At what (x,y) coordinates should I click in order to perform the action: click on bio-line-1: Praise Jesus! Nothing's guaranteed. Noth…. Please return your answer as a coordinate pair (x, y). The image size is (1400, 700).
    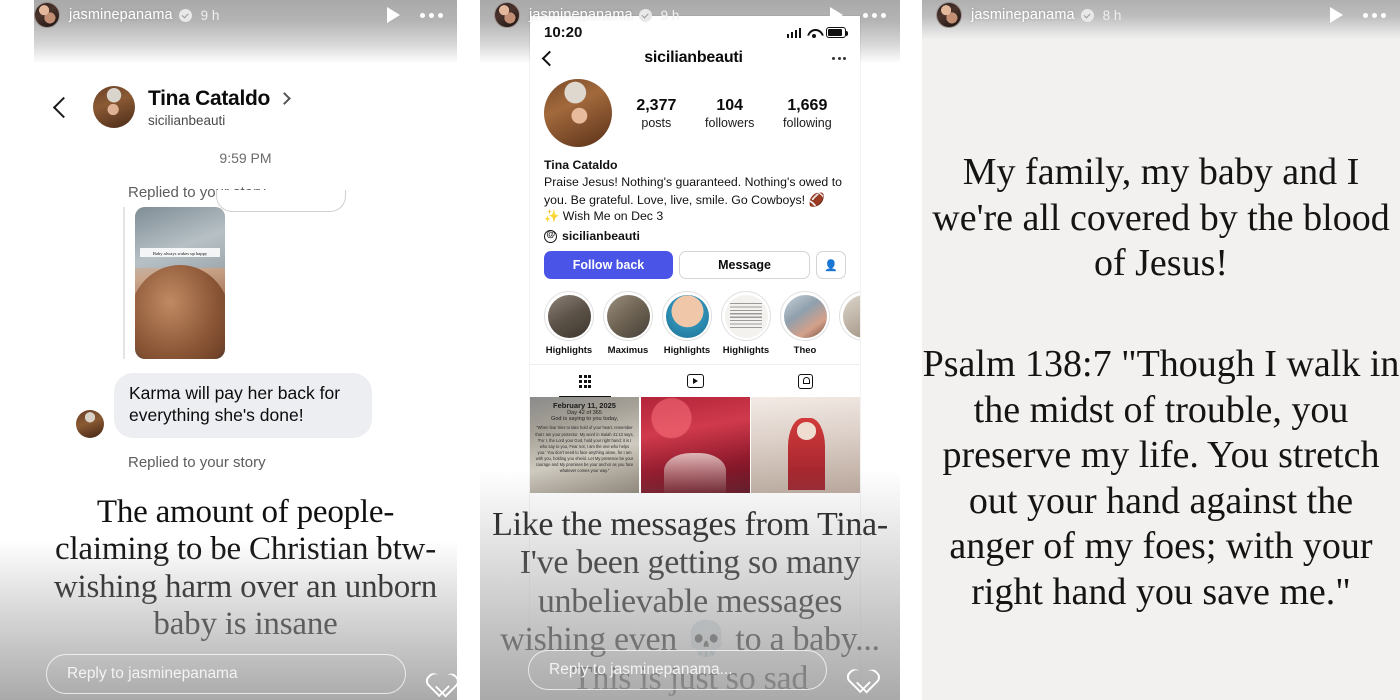
    Looking at the image, I should click on (693, 191).